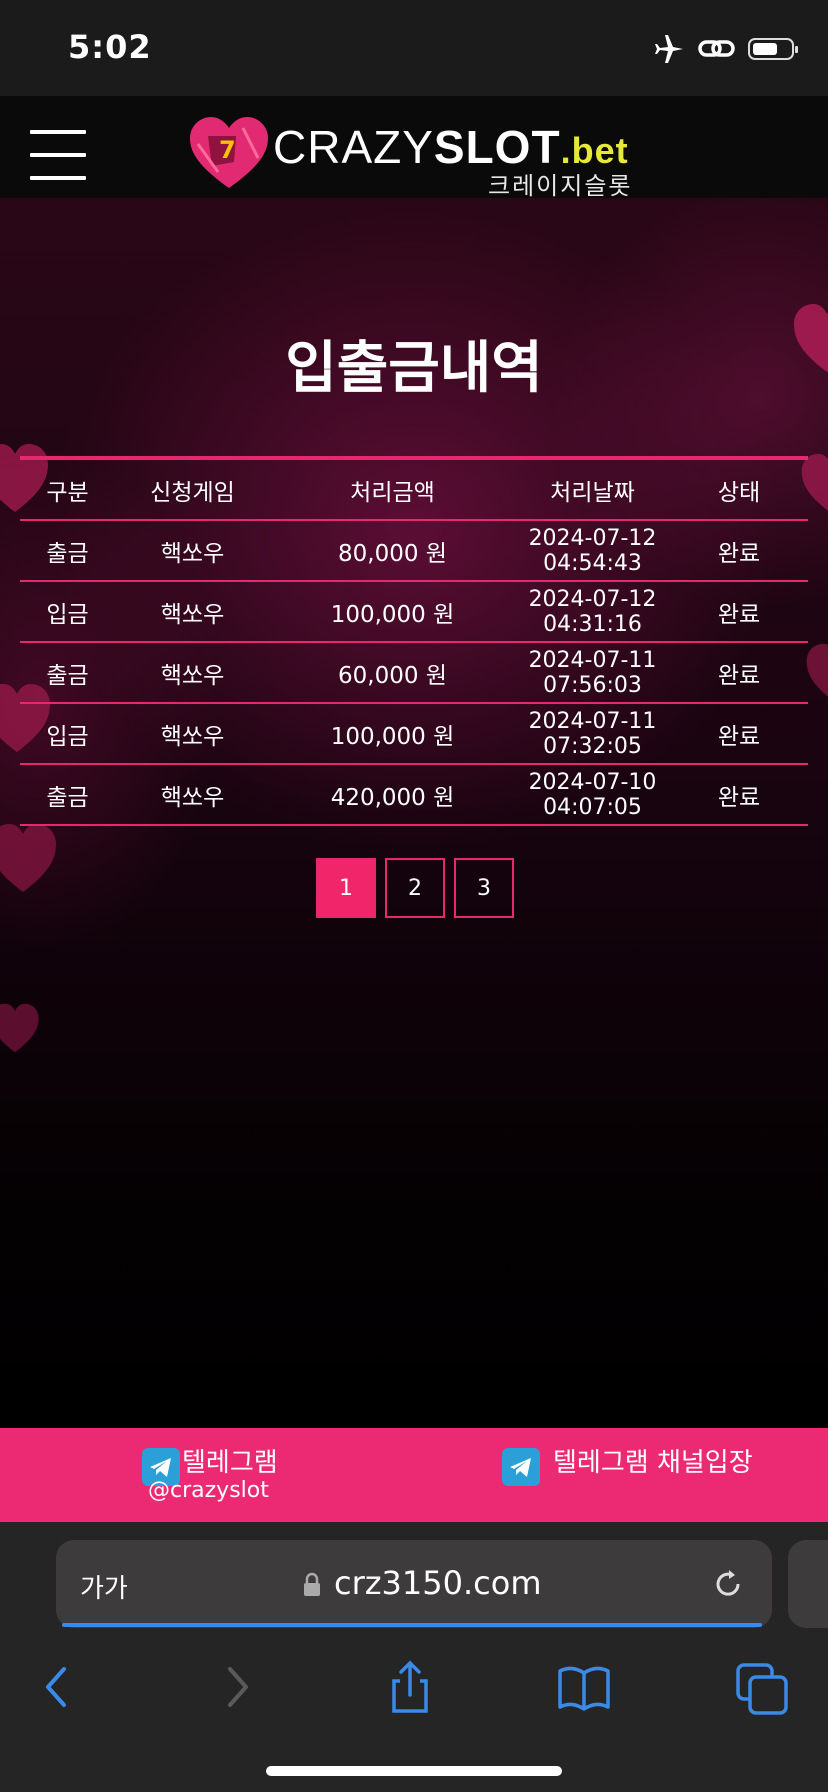  I want to click on column-header-status: 상태, so click(739, 489).